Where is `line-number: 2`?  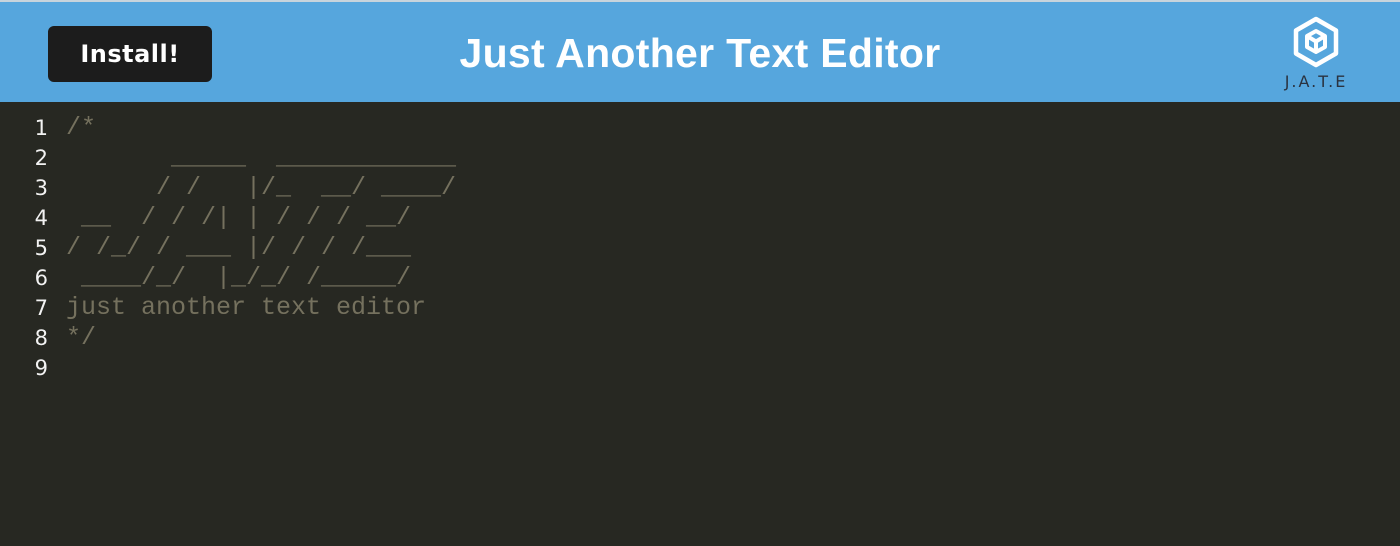
line-number: 2 is located at coordinates (41, 158).